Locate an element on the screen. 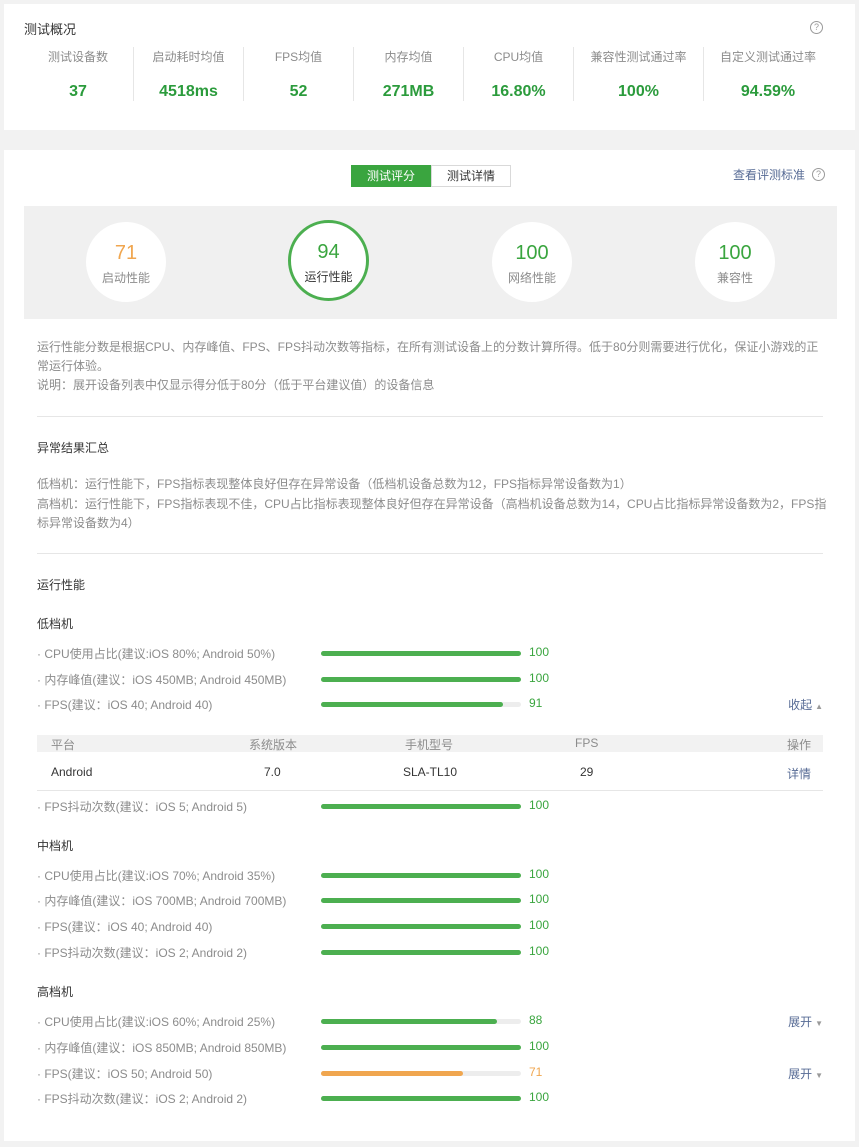 The width and height of the screenshot is (859, 1147). chevron-down-icon: ▼ is located at coordinates (819, 1075).